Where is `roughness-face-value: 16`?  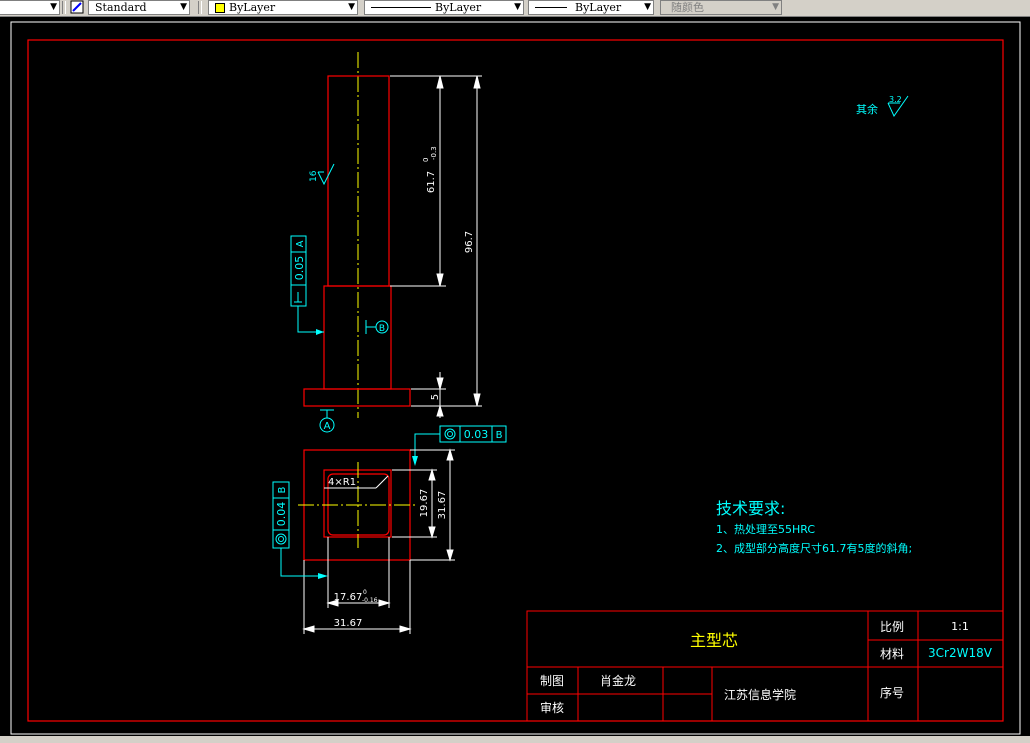 roughness-face-value: 16 is located at coordinates (314, 176).